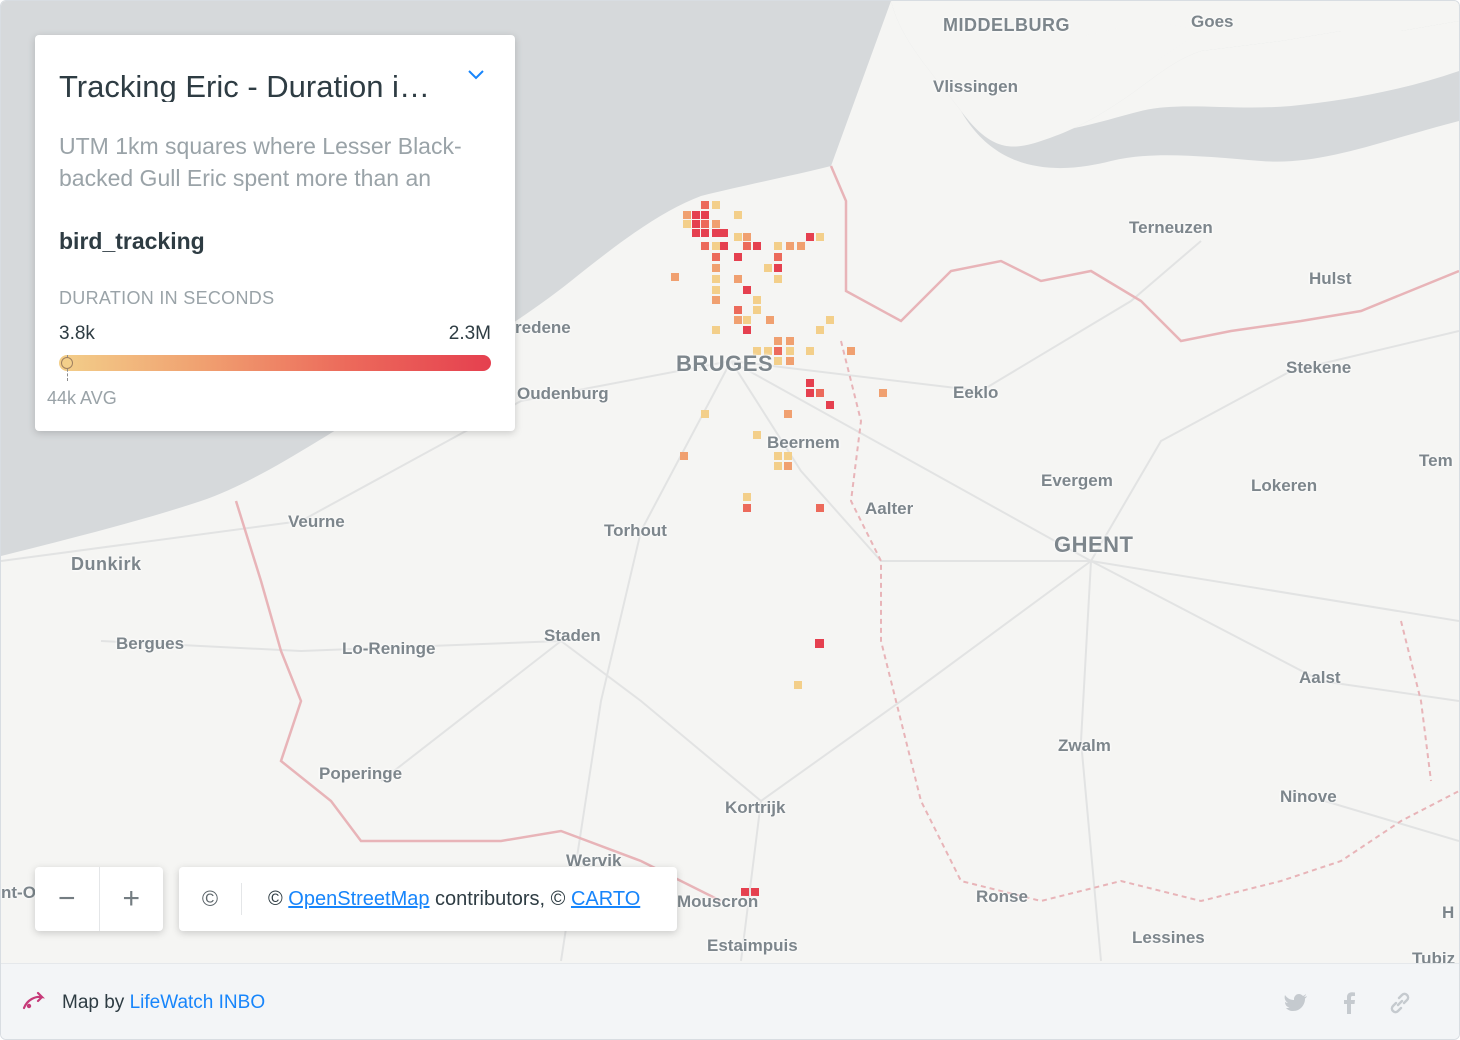 This screenshot has width=1460, height=1040. Describe the element at coordinates (1006, 25) in the screenshot. I see `place-label: MIDDELBURG` at that location.